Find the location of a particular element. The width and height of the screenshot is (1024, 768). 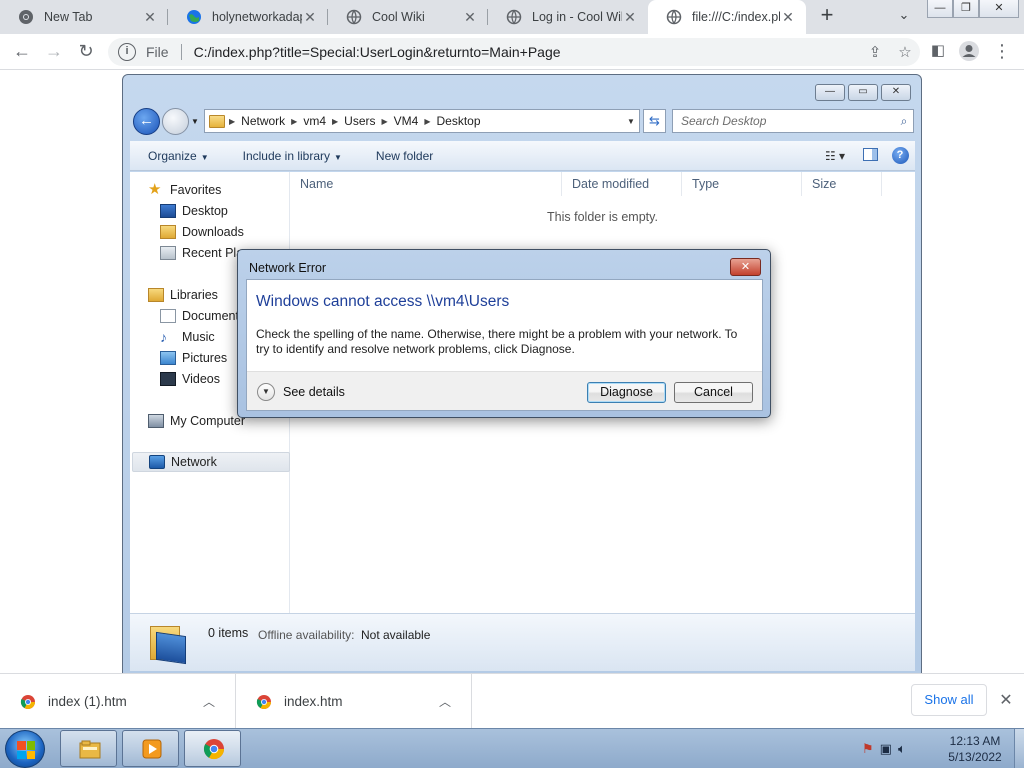

breadcrumb-users: Users is located at coordinates (359, 121).